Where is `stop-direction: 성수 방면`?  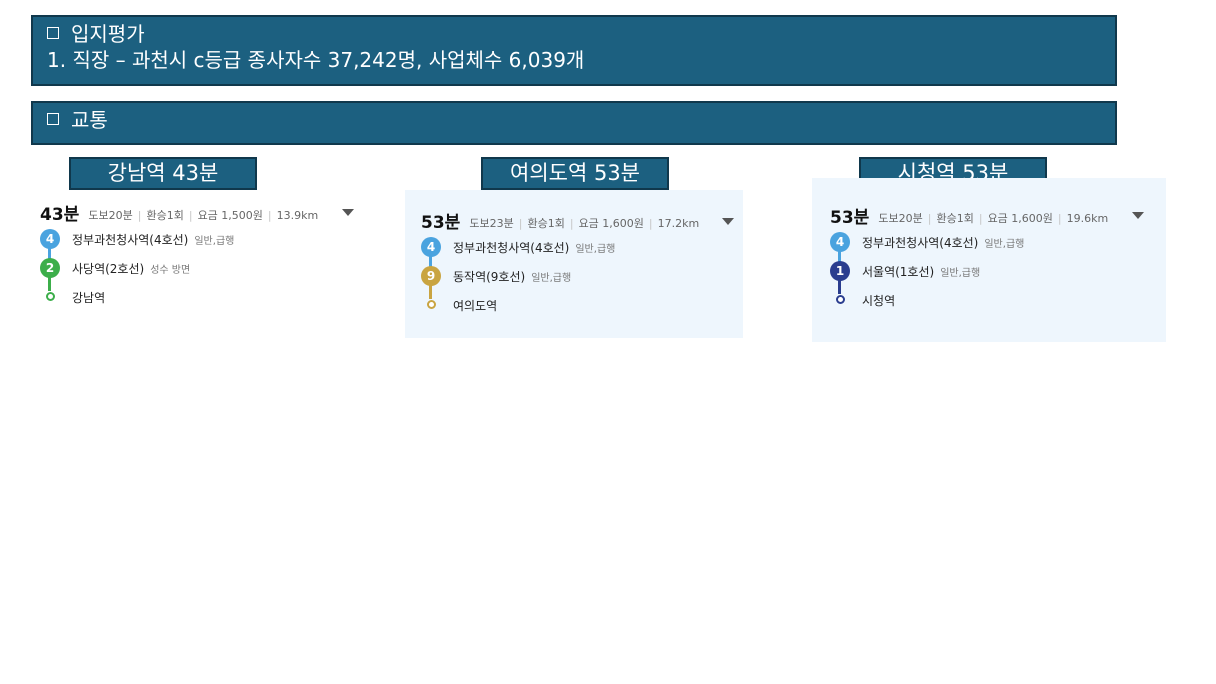 stop-direction: 성수 방면 is located at coordinates (170, 270).